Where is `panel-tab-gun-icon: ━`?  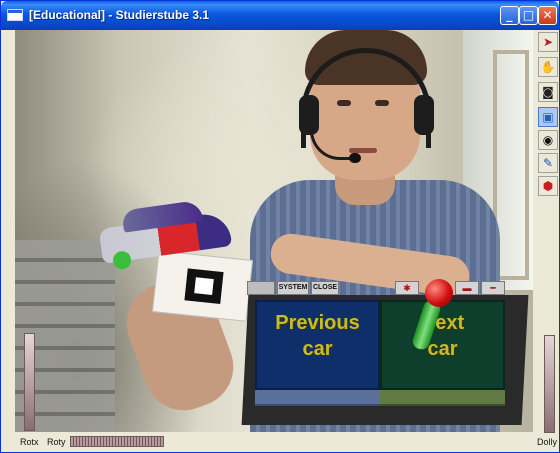 panel-tab-gun-icon: ━ is located at coordinates (493, 288).